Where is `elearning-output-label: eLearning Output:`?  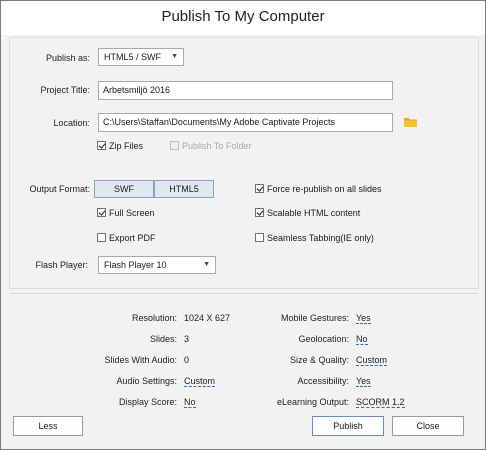 elearning-output-label: eLearning Output: is located at coordinates (312, 402).